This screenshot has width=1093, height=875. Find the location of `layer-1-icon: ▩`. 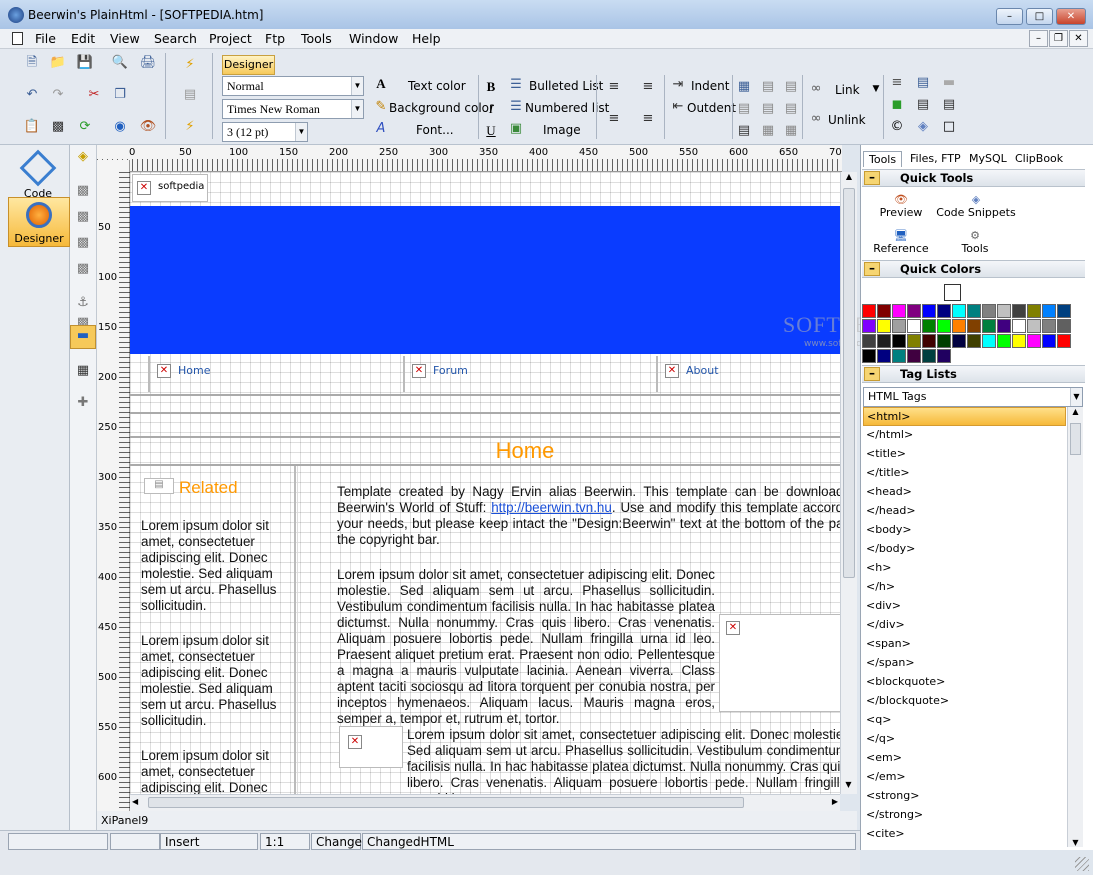

layer-1-icon: ▩ is located at coordinates (83, 191).